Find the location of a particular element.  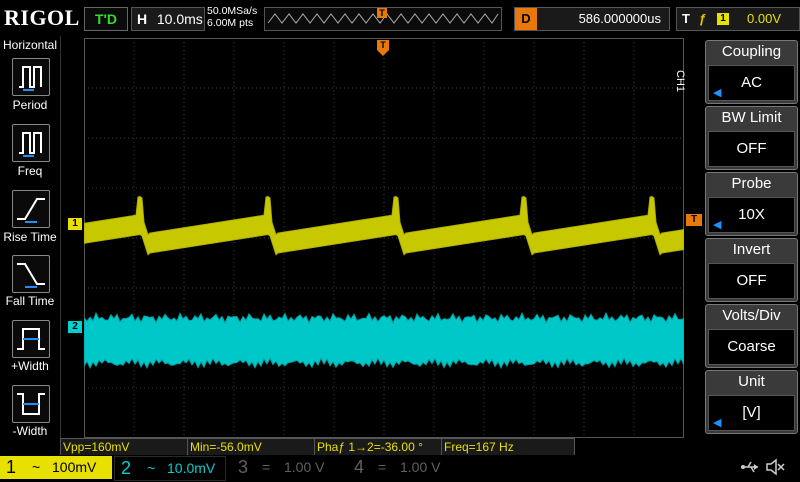

ch3-status: 3 = 1.00 V is located at coordinates (285, 467).